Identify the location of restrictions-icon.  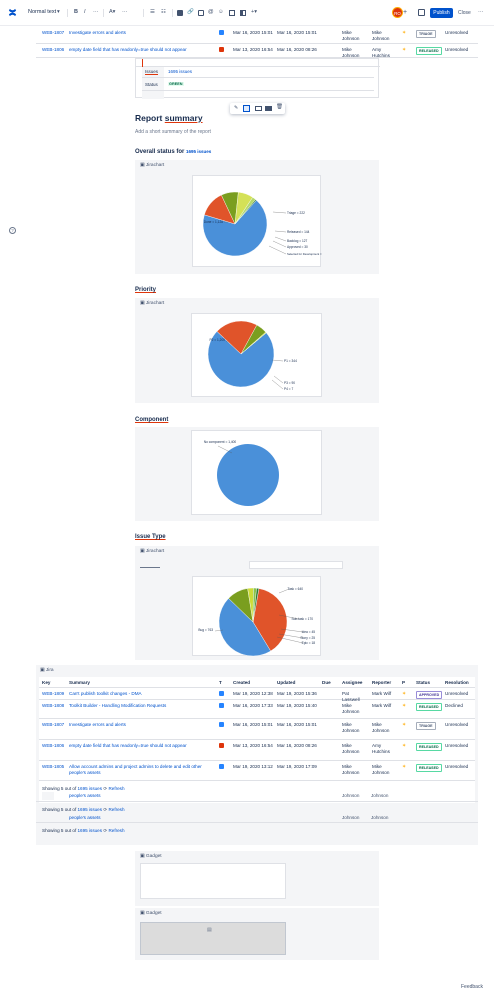
(421, 12).